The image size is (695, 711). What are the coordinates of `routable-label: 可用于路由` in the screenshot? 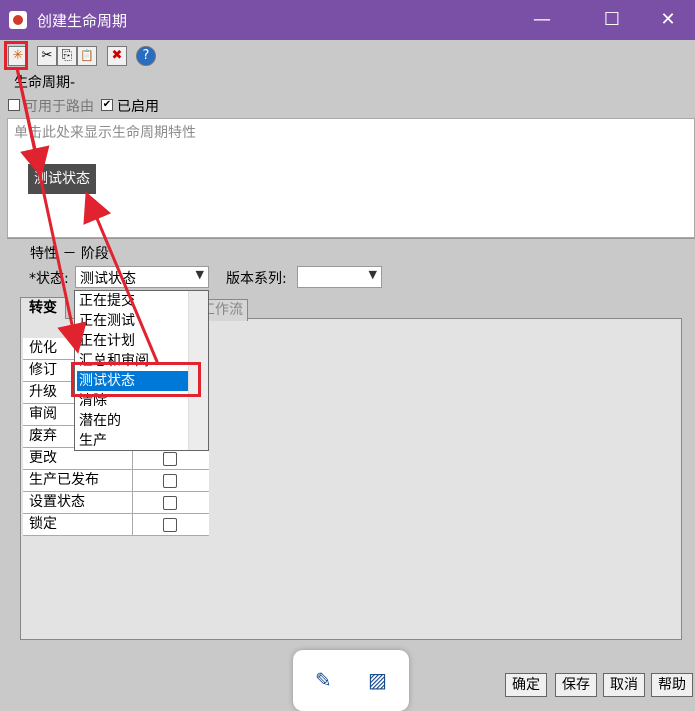 It's located at (59, 107).